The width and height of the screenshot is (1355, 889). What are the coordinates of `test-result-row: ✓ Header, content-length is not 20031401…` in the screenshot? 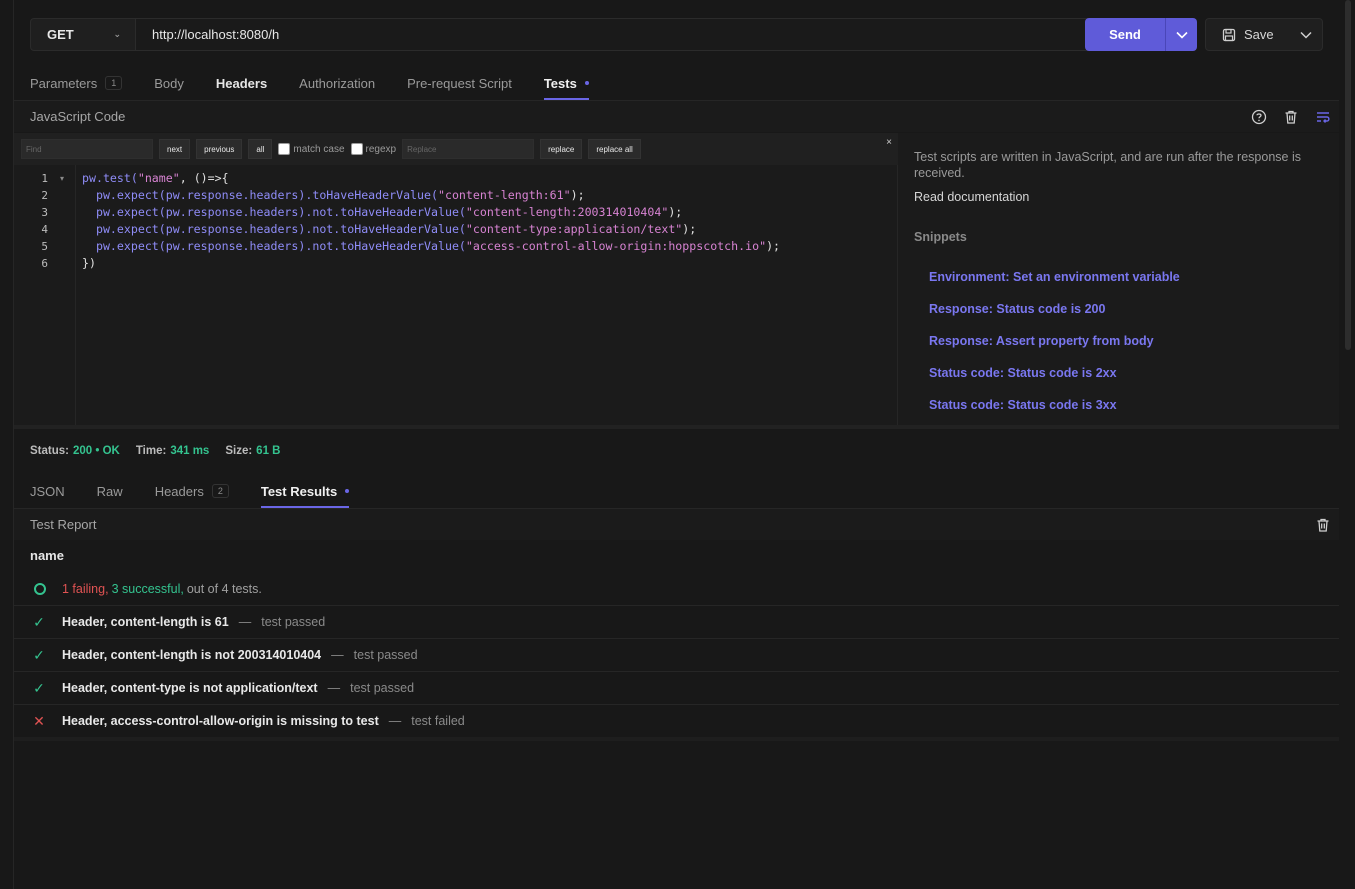 It's located at (676, 655).